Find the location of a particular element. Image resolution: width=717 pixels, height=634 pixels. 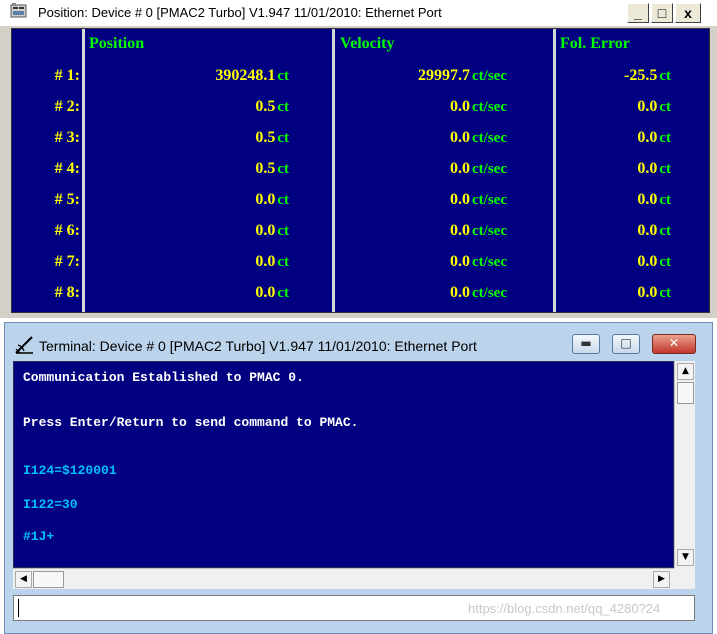

position-close-button: x is located at coordinates (688, 13).